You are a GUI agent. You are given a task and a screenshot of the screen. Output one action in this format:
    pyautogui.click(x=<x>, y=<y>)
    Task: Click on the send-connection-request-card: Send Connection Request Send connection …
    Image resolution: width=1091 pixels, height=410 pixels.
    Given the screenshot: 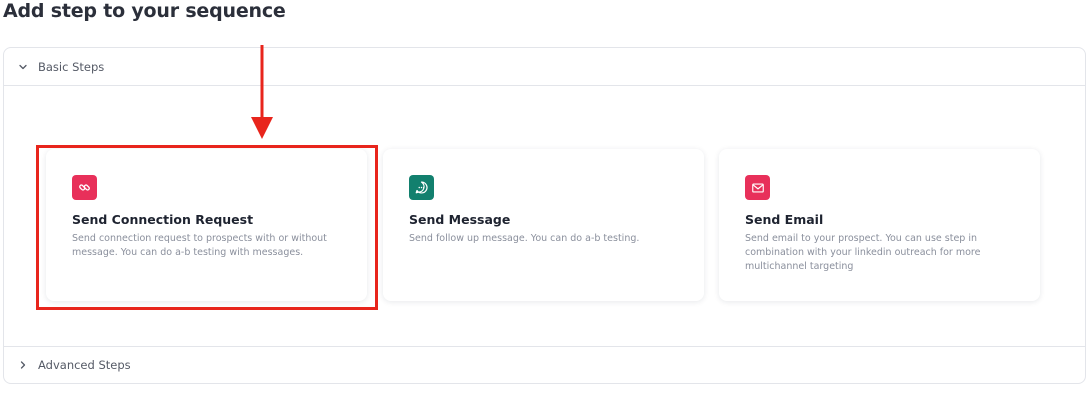 What is the action you would take?
    pyautogui.click(x=206, y=225)
    